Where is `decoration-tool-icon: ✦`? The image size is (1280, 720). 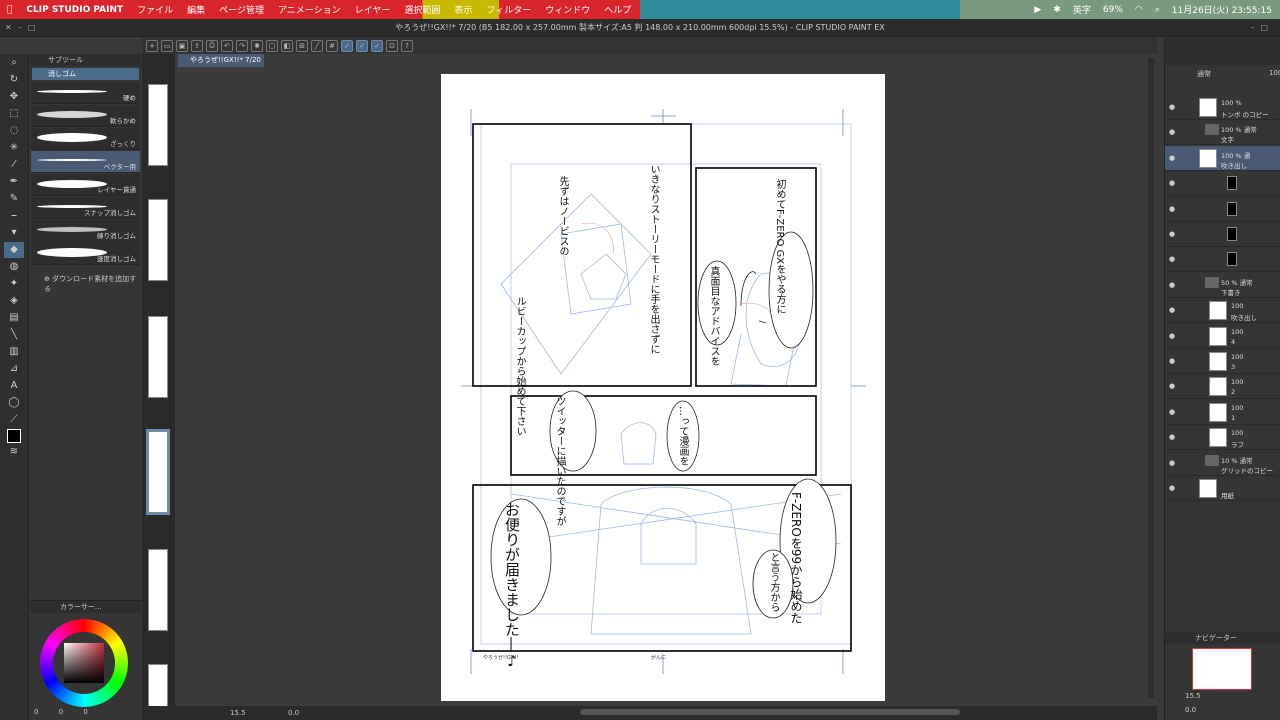 decoration-tool-icon: ✦ is located at coordinates (14, 284).